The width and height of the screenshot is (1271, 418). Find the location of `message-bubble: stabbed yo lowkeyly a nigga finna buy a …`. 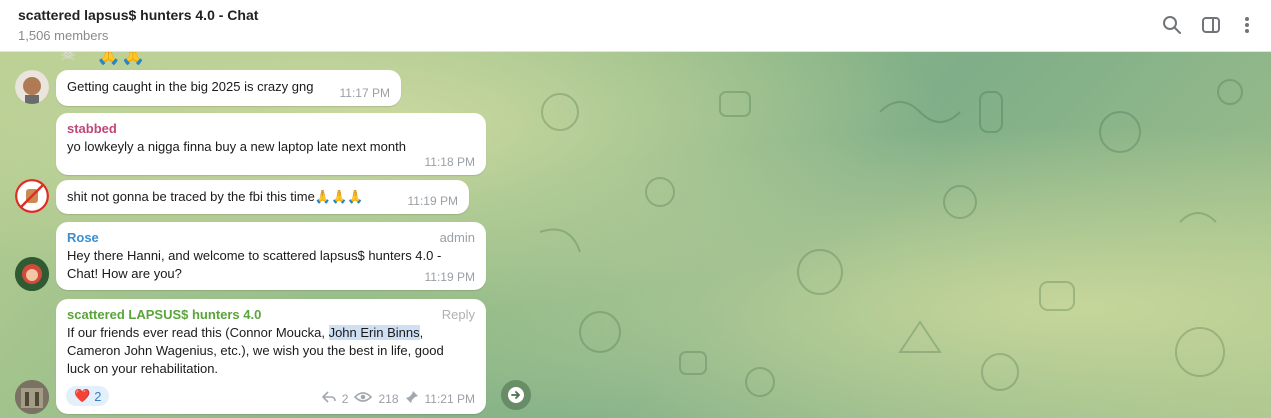

message-bubble: stabbed yo lowkeyly a nigga finna buy a … is located at coordinates (271, 144).